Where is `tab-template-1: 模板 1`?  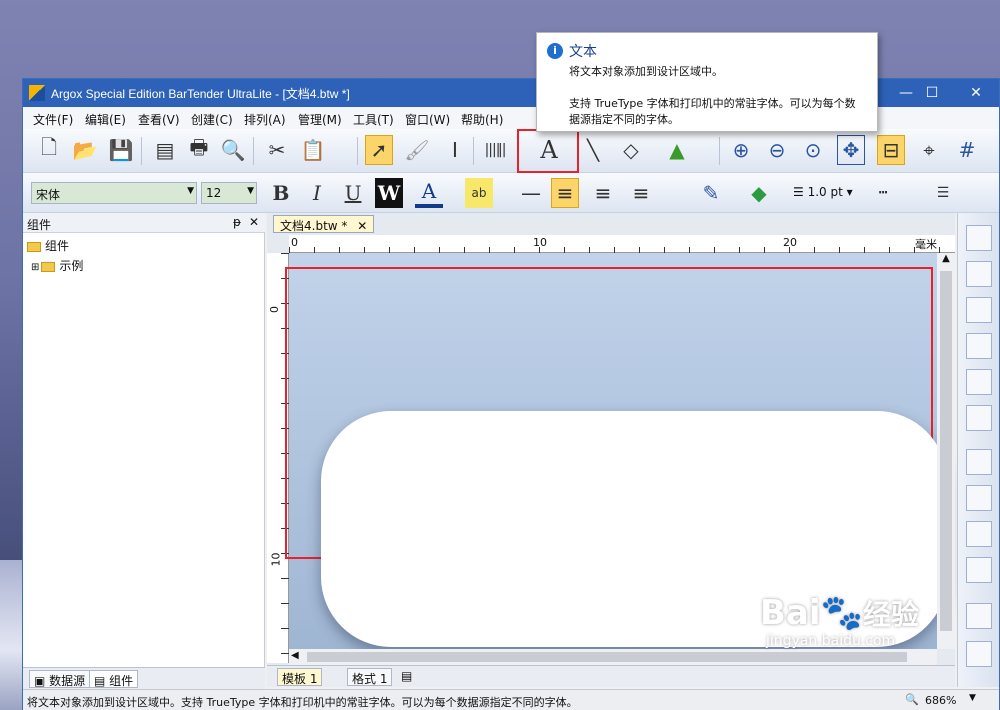 tab-template-1: 模板 1 is located at coordinates (300, 677).